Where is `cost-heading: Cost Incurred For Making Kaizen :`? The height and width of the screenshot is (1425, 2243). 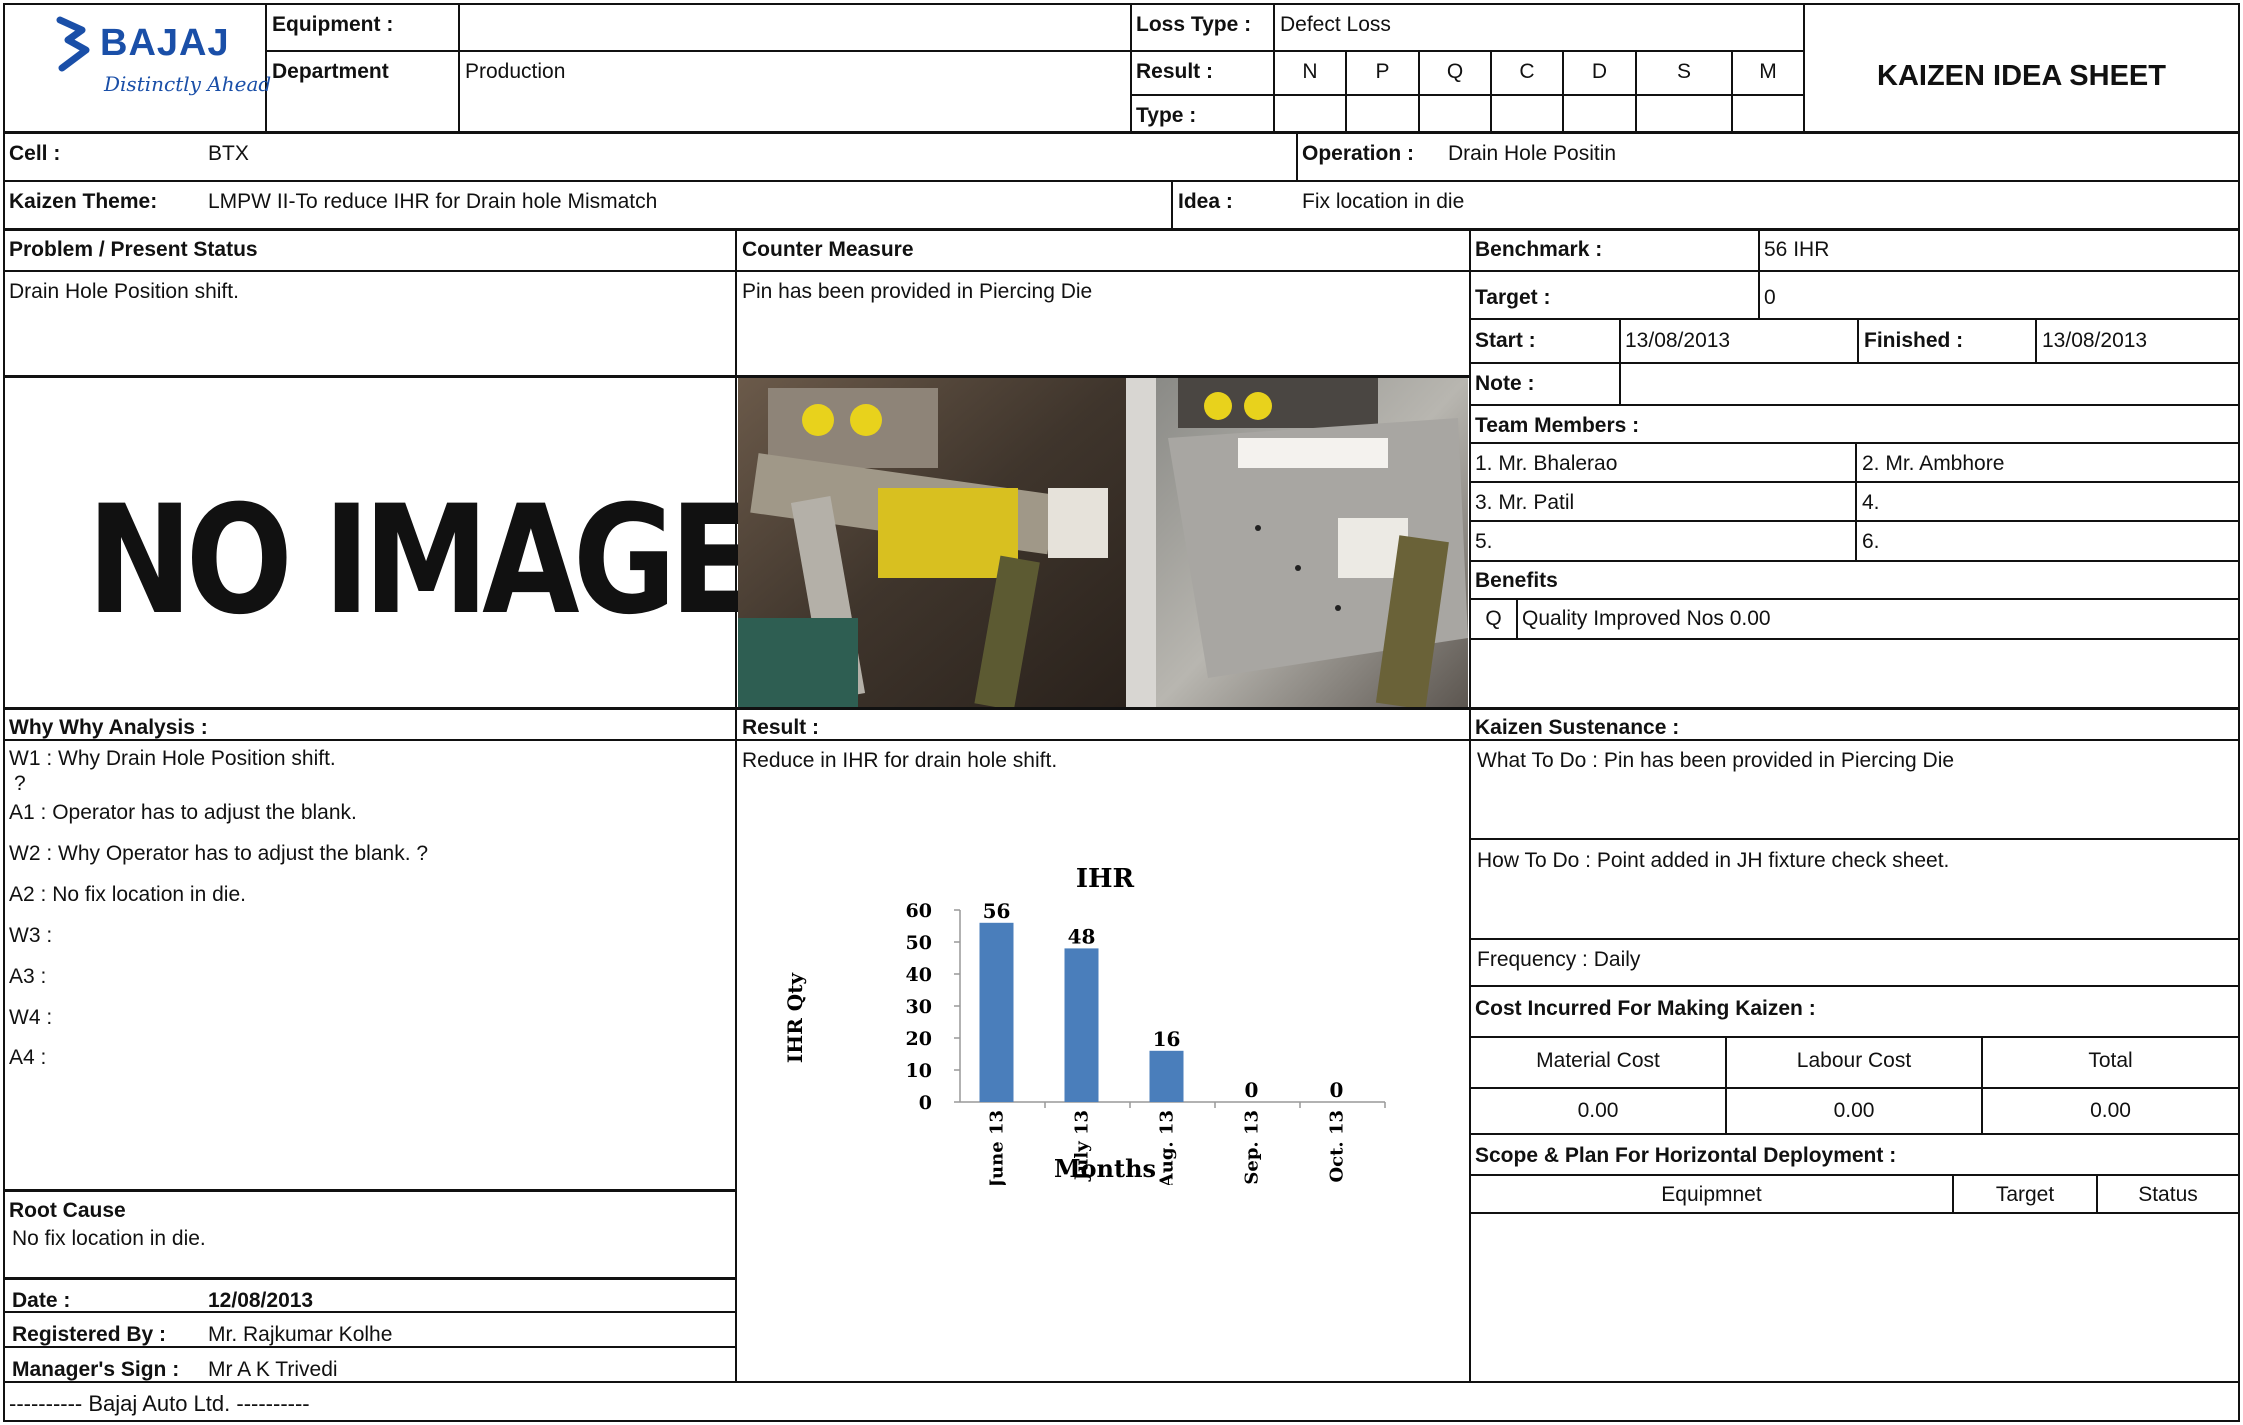
cost-heading: Cost Incurred For Making Kaizen : is located at coordinates (1645, 1008).